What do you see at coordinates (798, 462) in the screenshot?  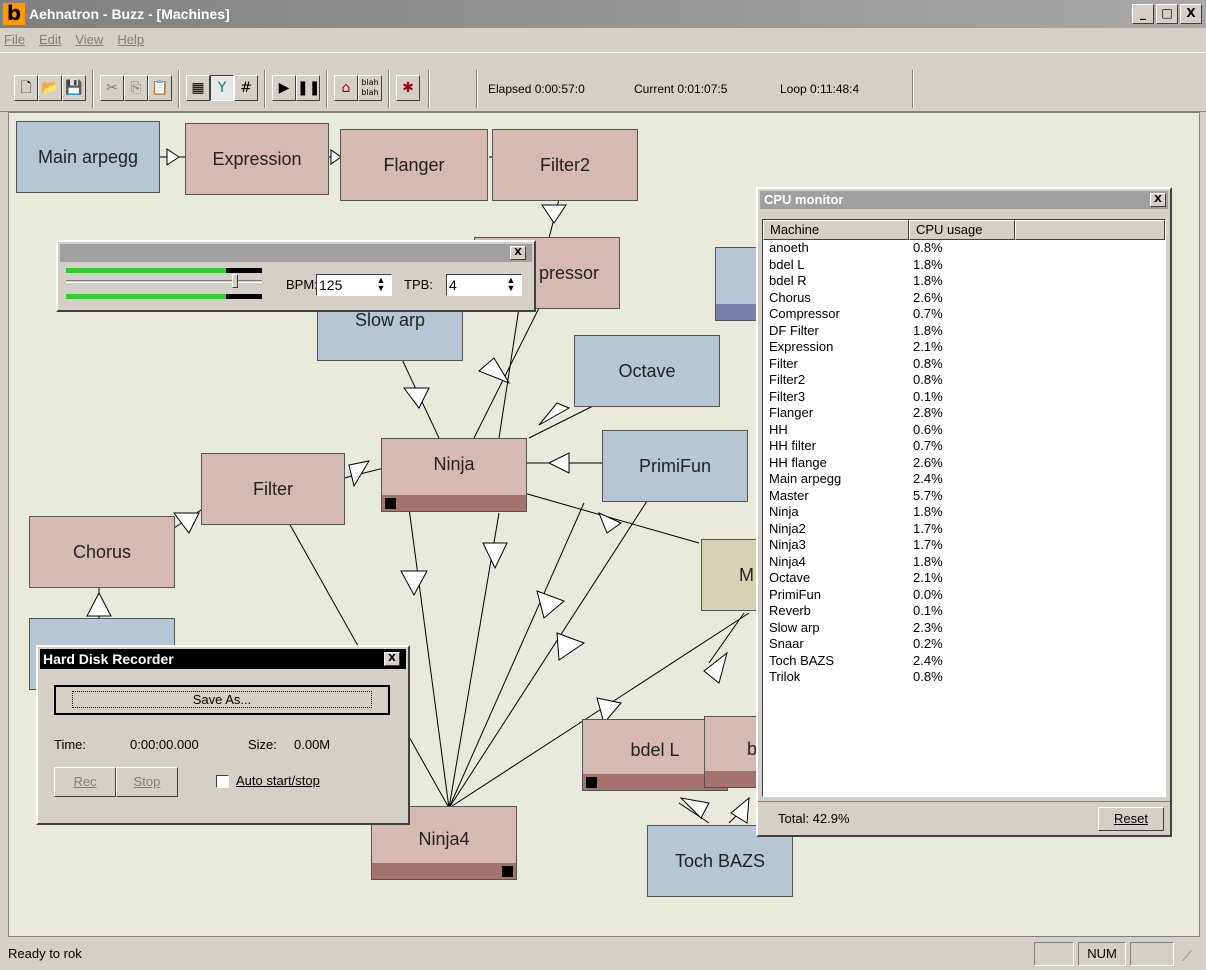 I see `cpu-row-machine: HH flange` at bounding box center [798, 462].